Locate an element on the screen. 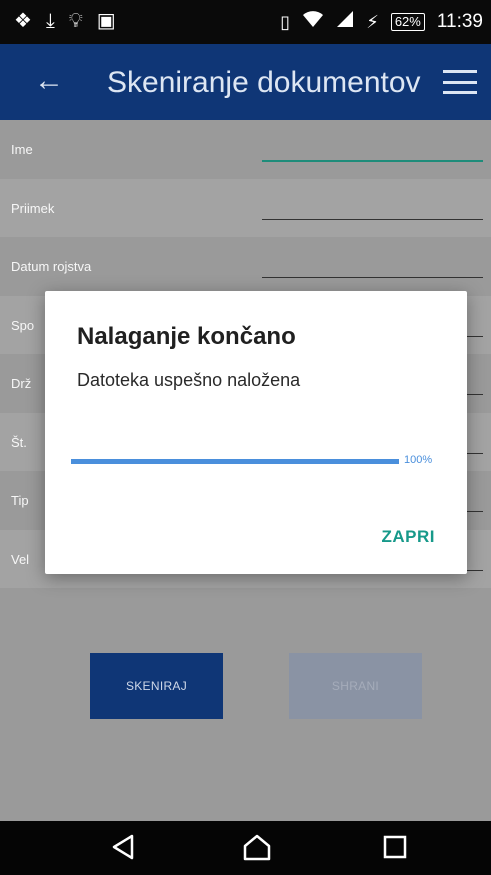 This screenshot has width=491, height=875. charging-icon: ⚡︎ is located at coordinates (372, 21).